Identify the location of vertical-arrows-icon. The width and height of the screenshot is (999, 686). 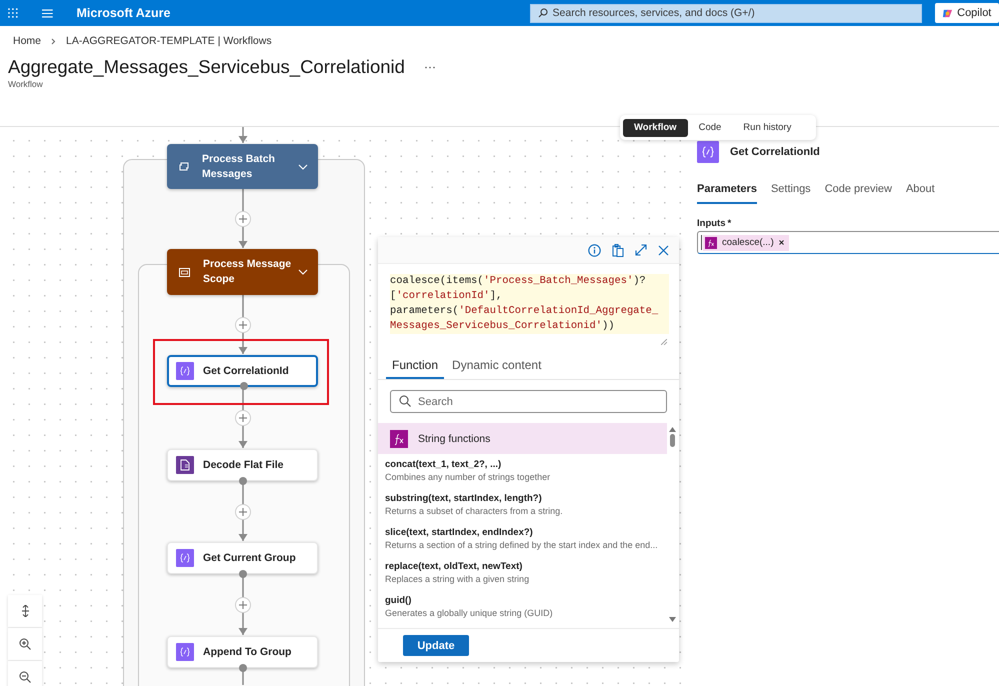
(25, 611).